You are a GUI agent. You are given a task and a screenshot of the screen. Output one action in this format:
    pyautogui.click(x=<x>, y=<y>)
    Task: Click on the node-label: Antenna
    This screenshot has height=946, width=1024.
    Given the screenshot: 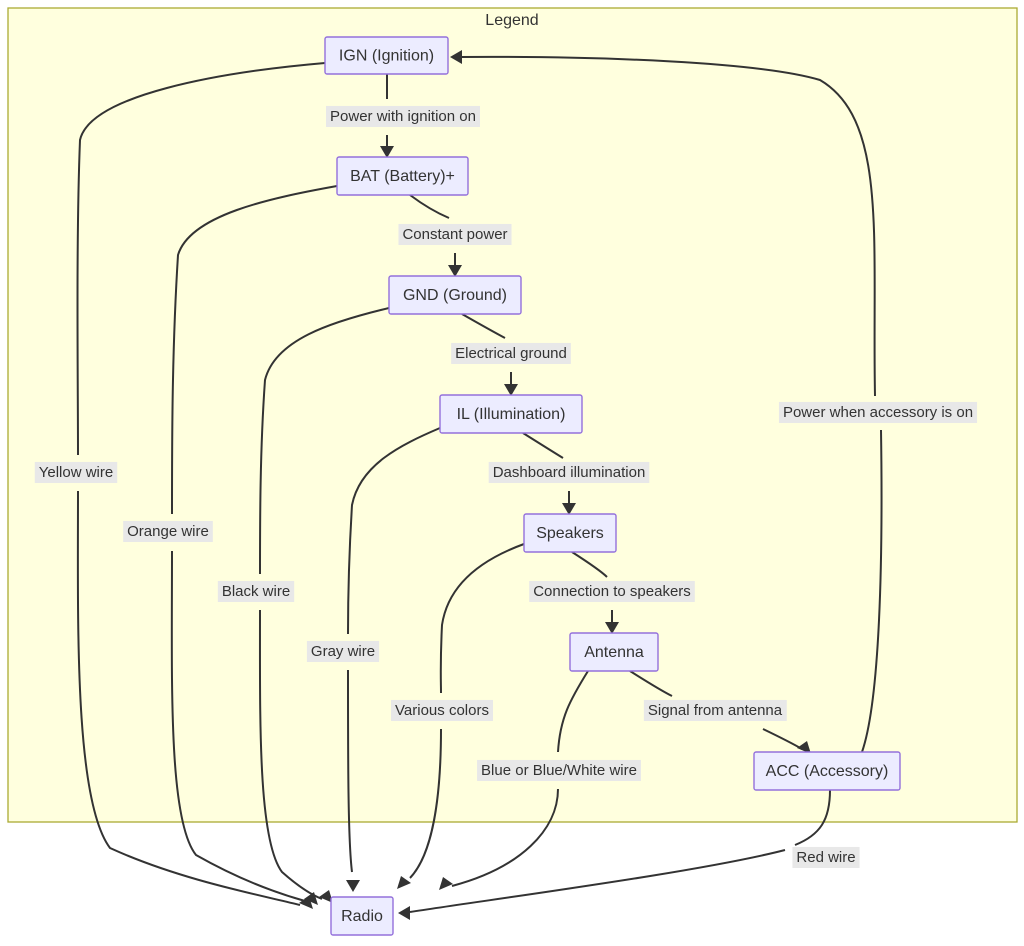 What is the action you would take?
    pyautogui.click(x=614, y=652)
    